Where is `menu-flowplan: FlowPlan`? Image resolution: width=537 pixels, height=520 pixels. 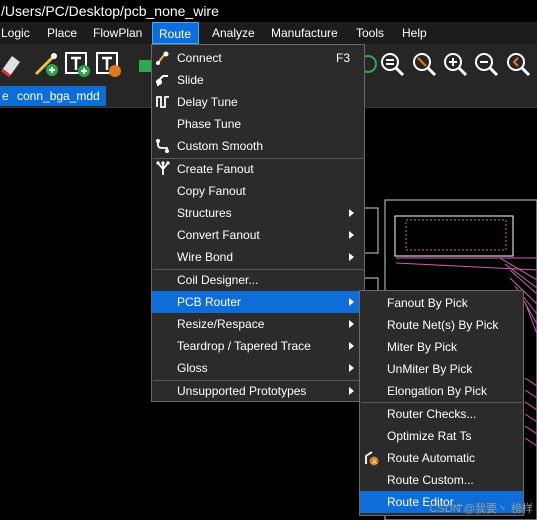 menu-flowplan: FlowPlan is located at coordinates (117, 33).